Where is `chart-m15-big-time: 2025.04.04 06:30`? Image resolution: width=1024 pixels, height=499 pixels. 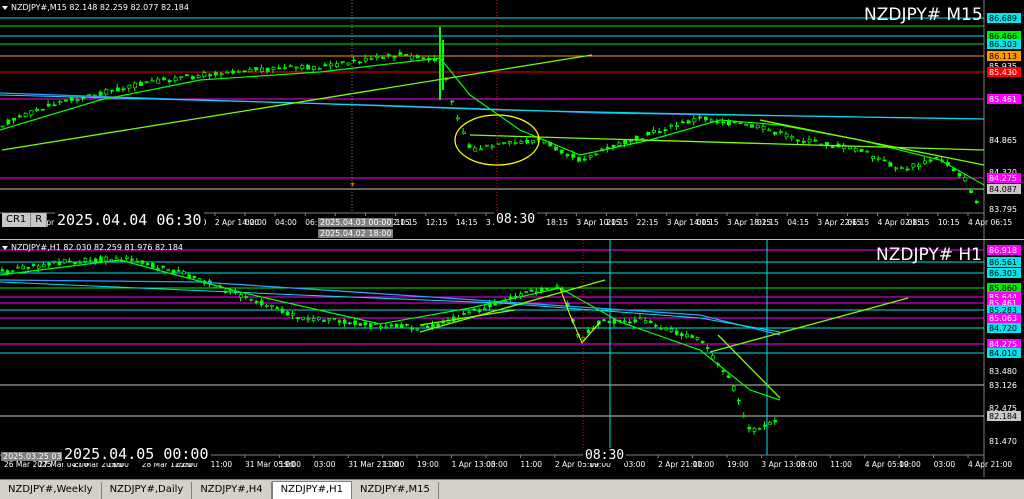 chart-m15-big-time: 2025.04.04 06:30 is located at coordinates (129, 220).